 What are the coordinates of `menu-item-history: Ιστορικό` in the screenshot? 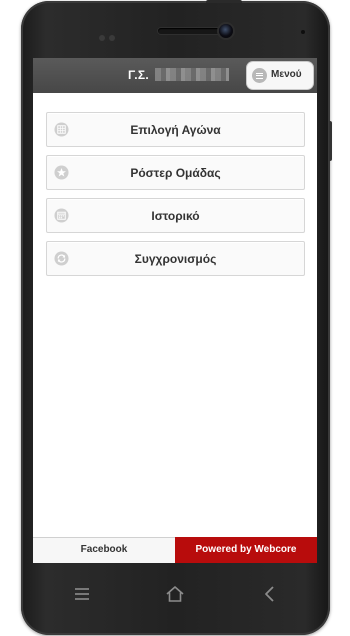 It's located at (175, 215).